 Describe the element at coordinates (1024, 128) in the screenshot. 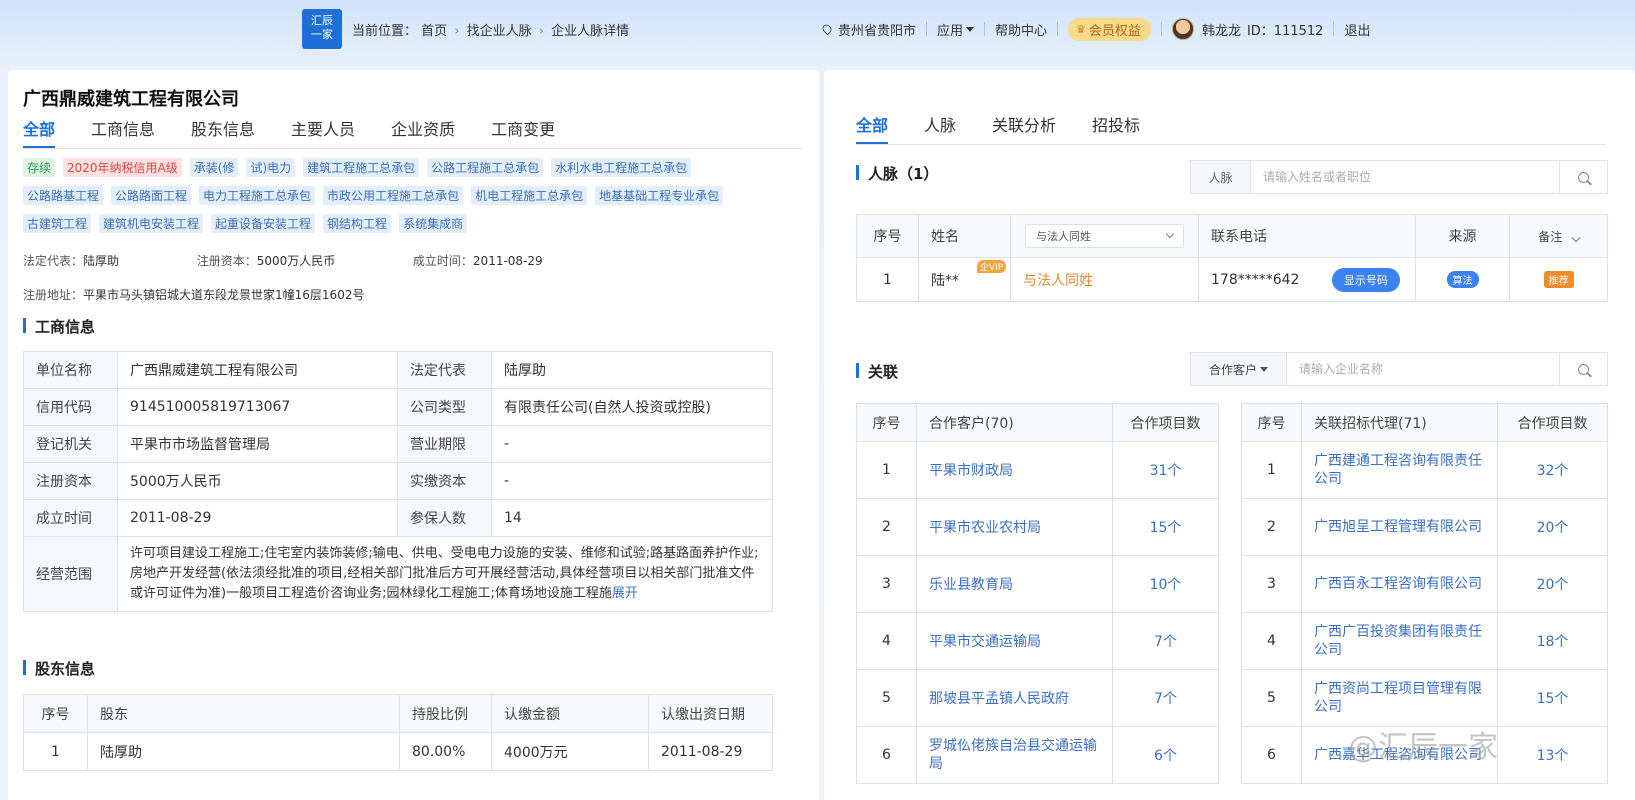

I see `tab-relation-analysis: 关联分析` at that location.